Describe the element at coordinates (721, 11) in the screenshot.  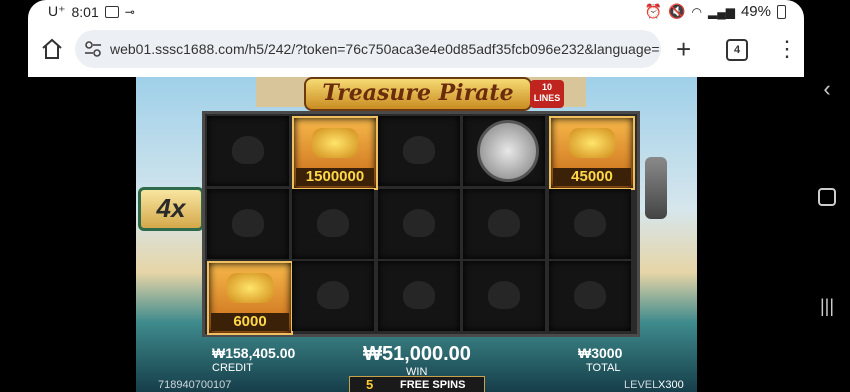
I see `signal-icon: ▂▄▆` at that location.